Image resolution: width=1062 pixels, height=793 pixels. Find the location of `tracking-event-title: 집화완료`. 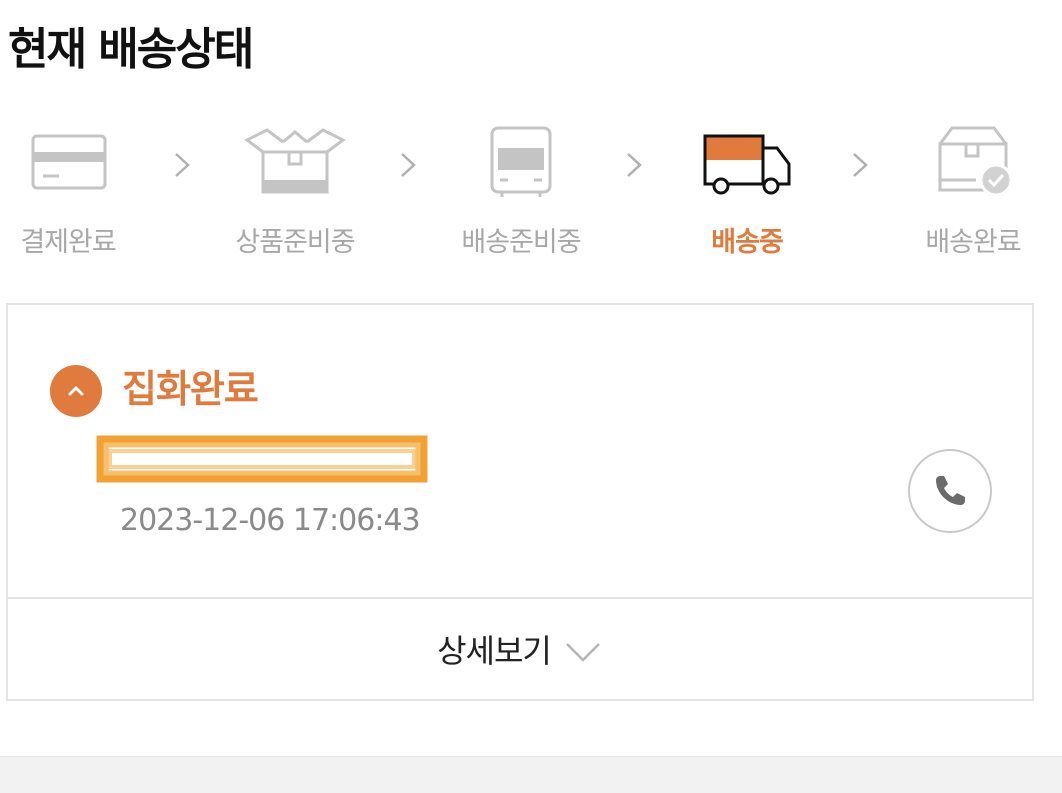

tracking-event-title: 집화완료 is located at coordinates (190, 389).